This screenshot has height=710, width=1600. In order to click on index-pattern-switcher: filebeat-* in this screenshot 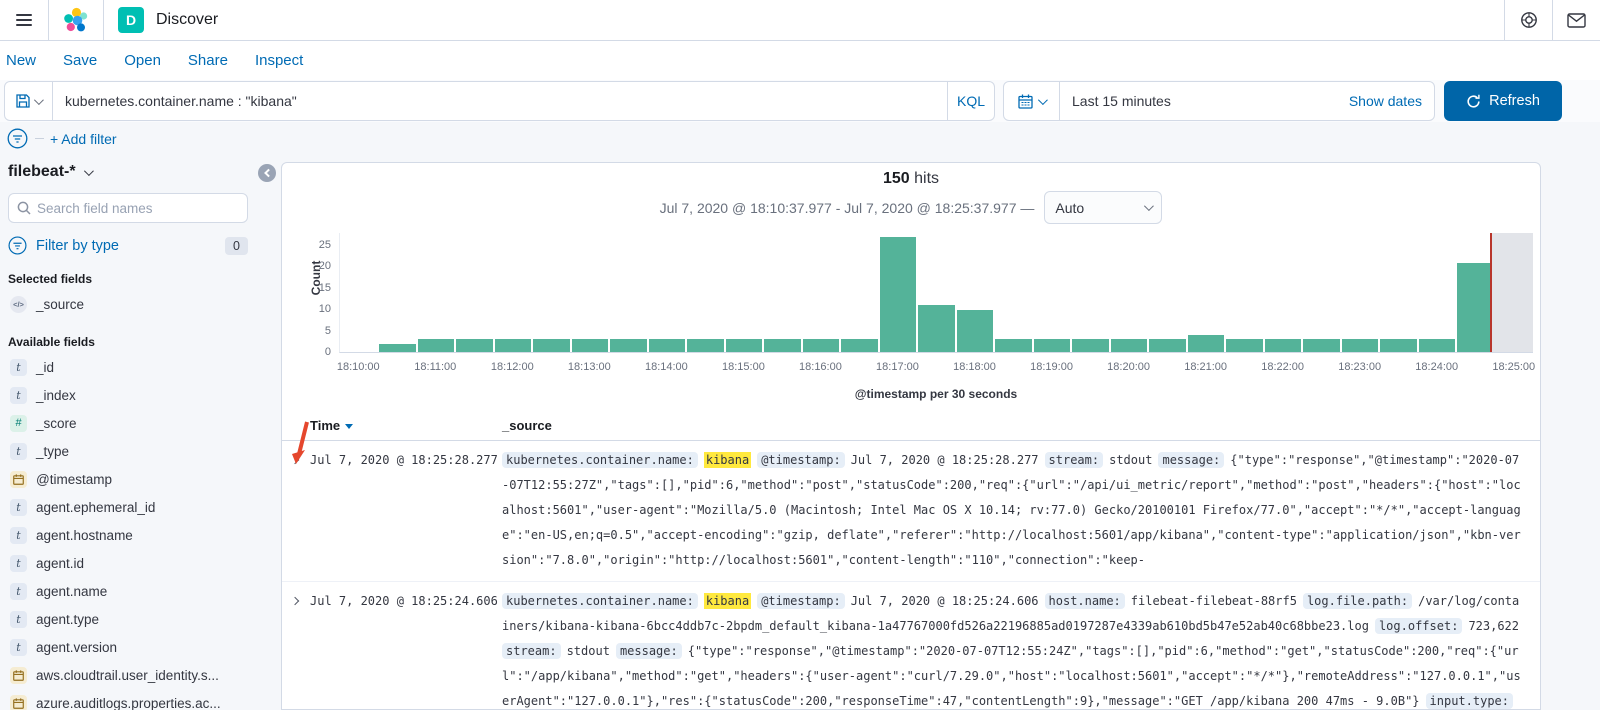, I will do `click(51, 172)`.